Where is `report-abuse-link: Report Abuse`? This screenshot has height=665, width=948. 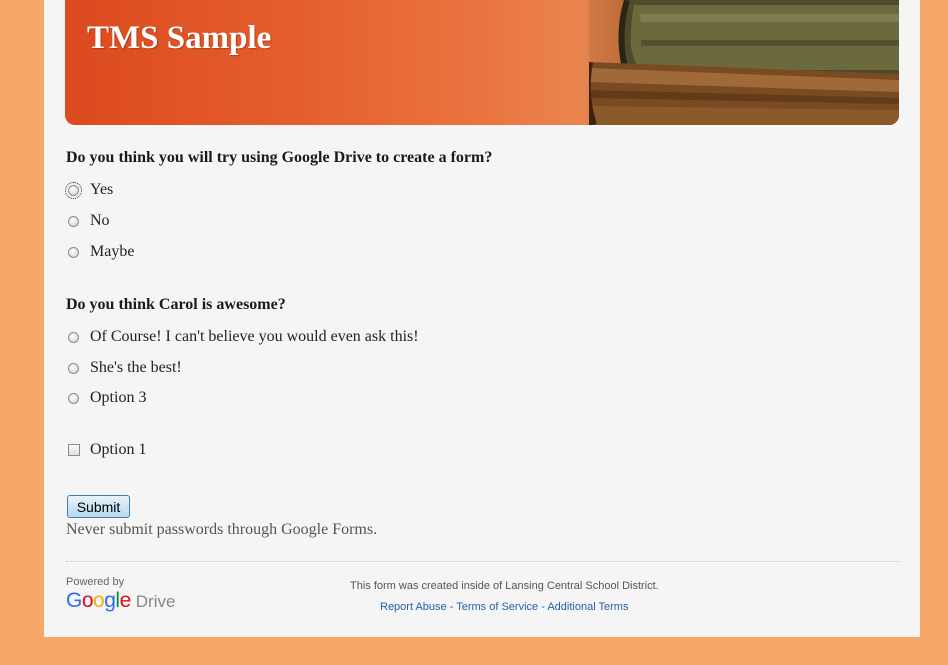
report-abuse-link: Report Abuse is located at coordinates (413, 607).